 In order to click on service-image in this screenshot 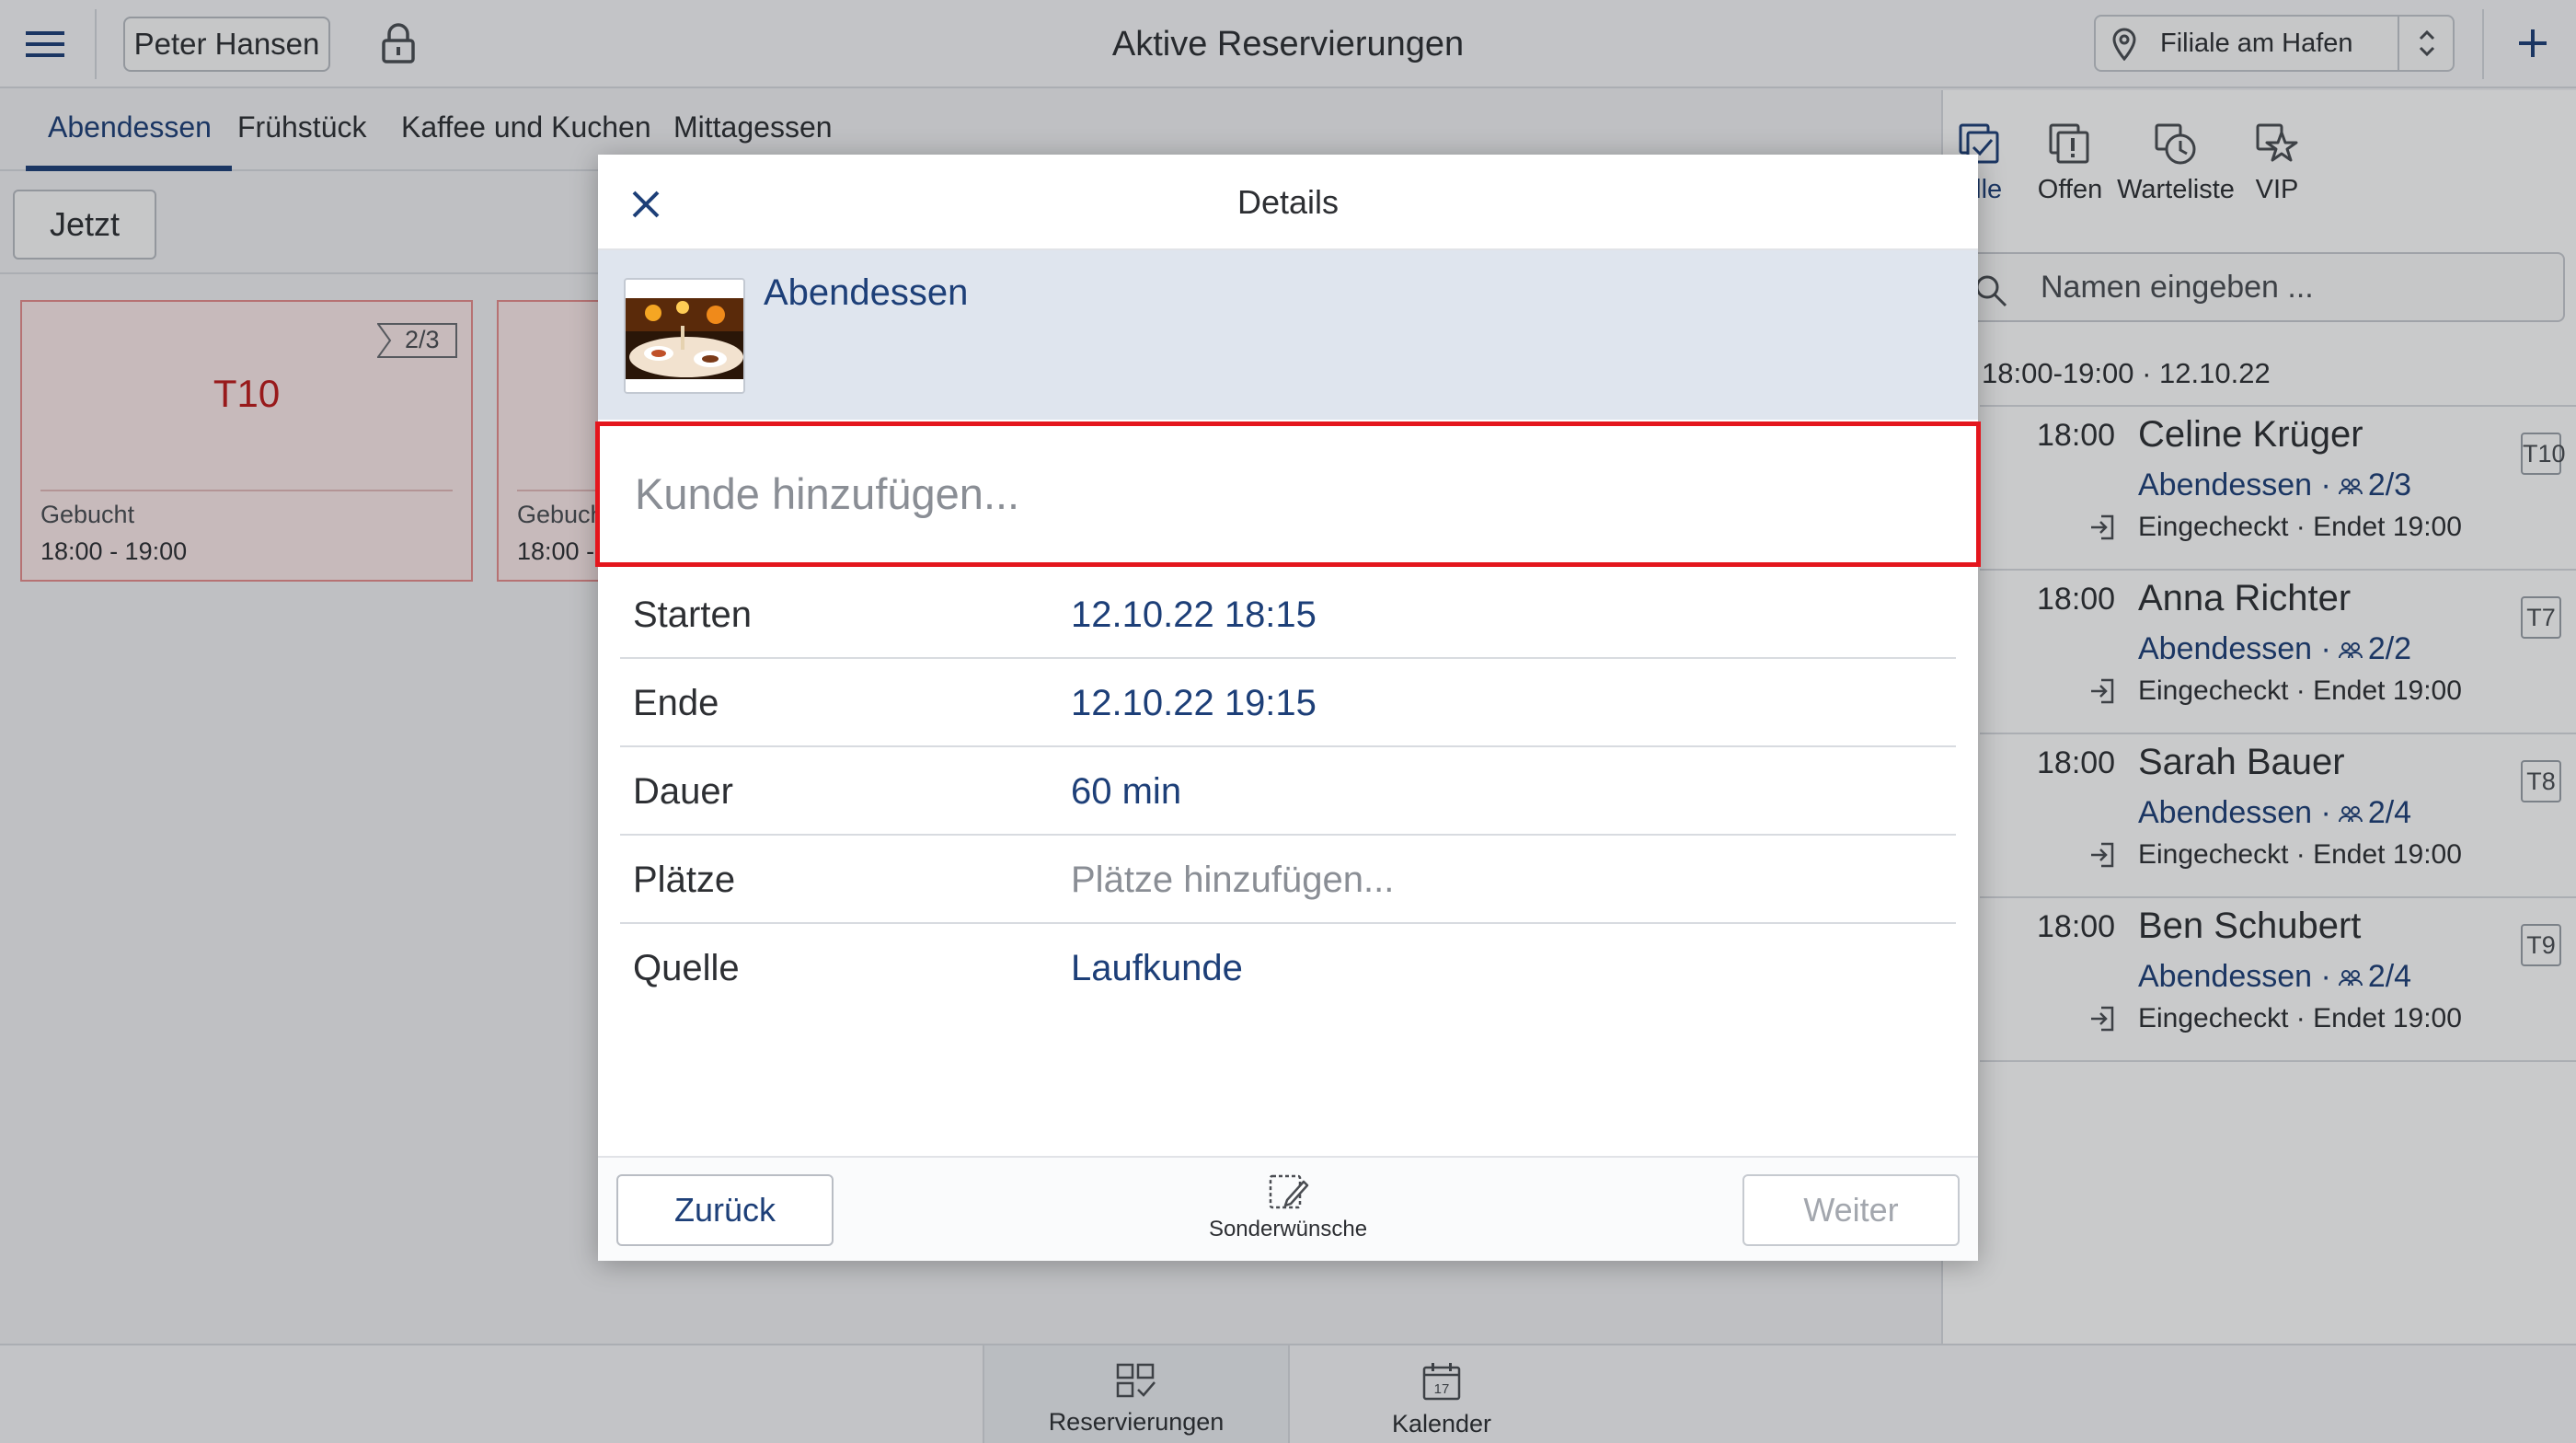, I will do `click(684, 336)`.